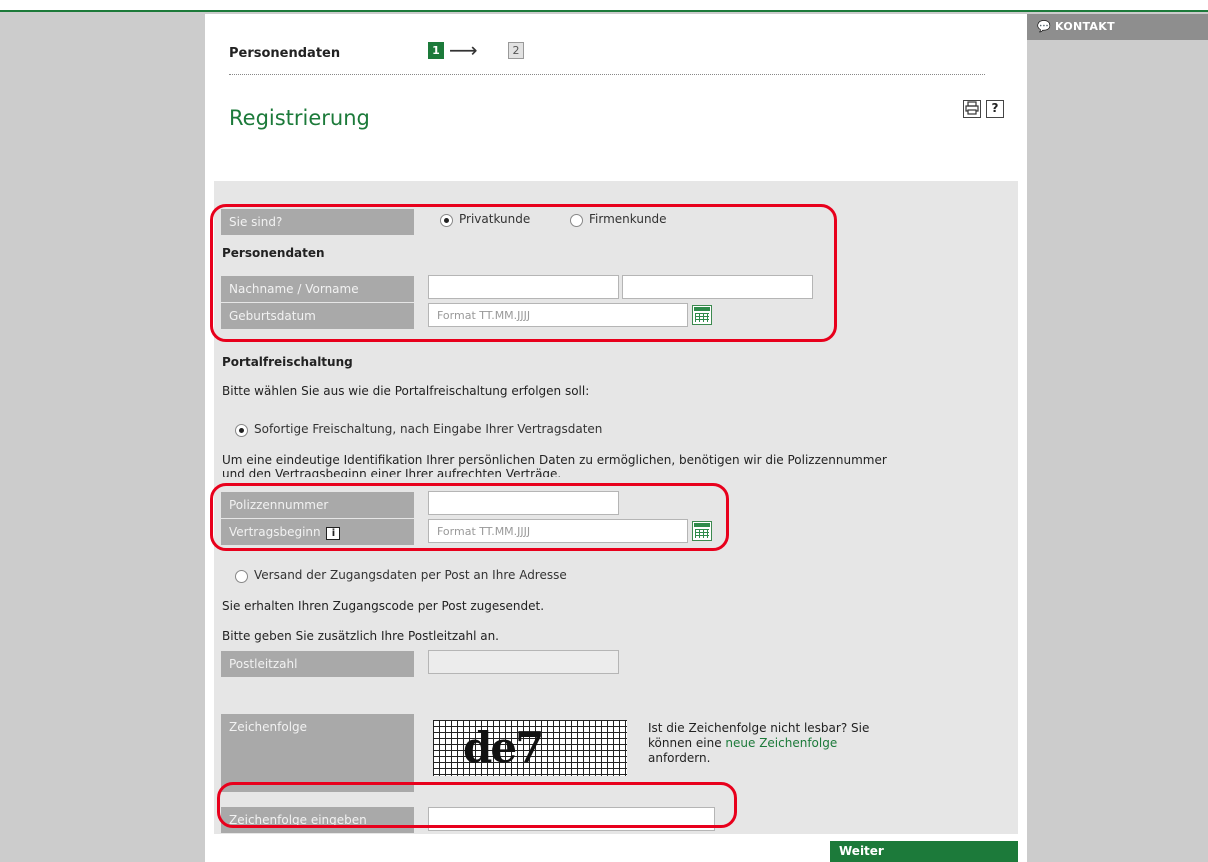 This screenshot has width=1208, height=862. Describe the element at coordinates (679, 758) in the screenshot. I see `captcha-help-line-3: anfordern.` at that location.